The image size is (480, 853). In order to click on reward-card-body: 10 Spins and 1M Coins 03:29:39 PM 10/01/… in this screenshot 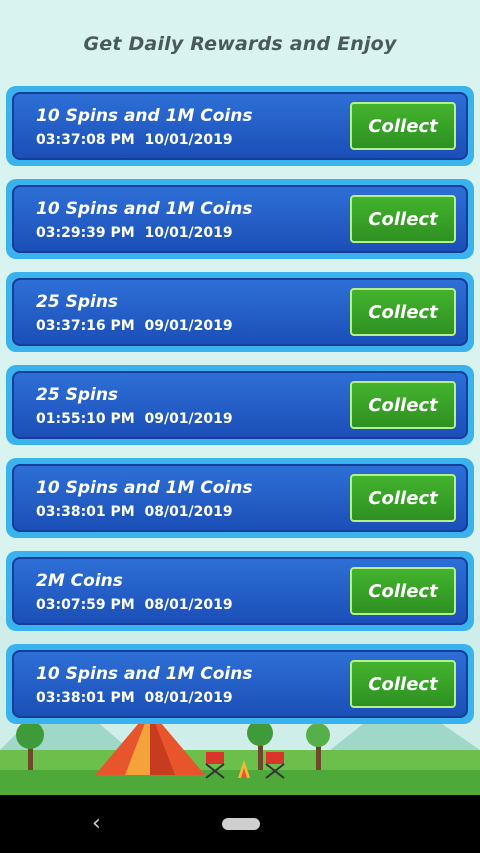, I will do `click(240, 219)`.